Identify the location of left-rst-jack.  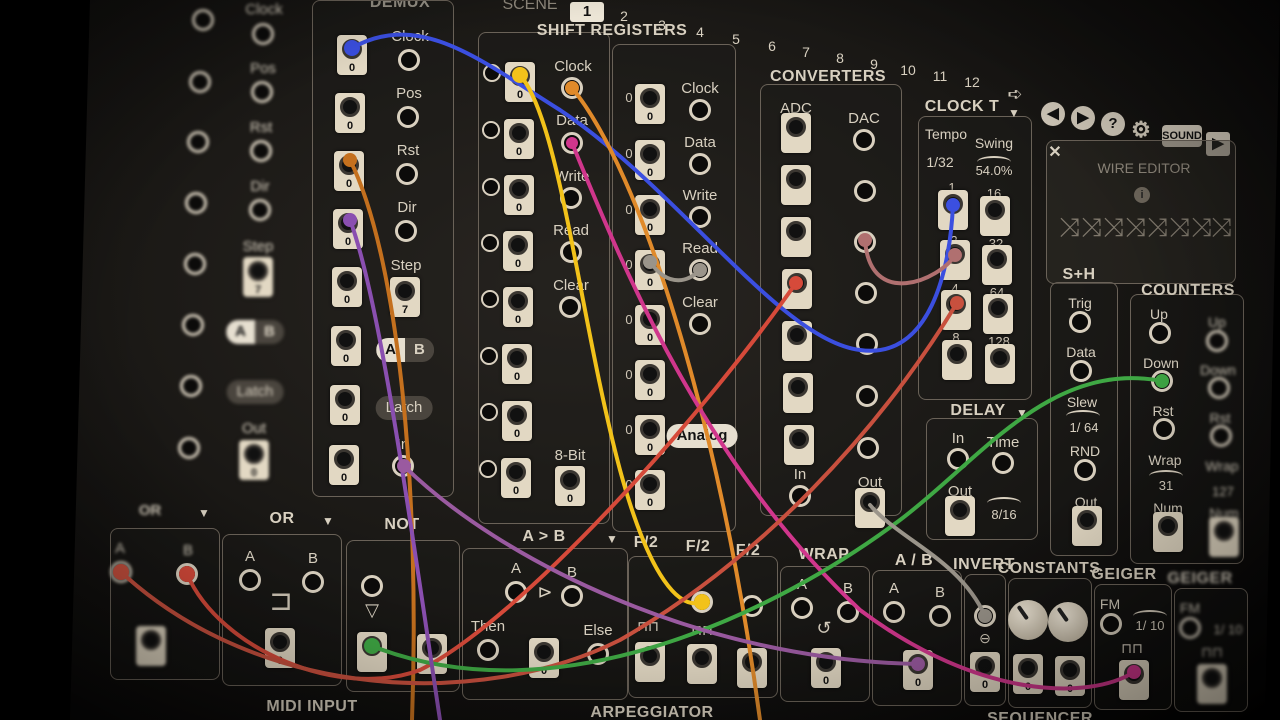
(261, 151).